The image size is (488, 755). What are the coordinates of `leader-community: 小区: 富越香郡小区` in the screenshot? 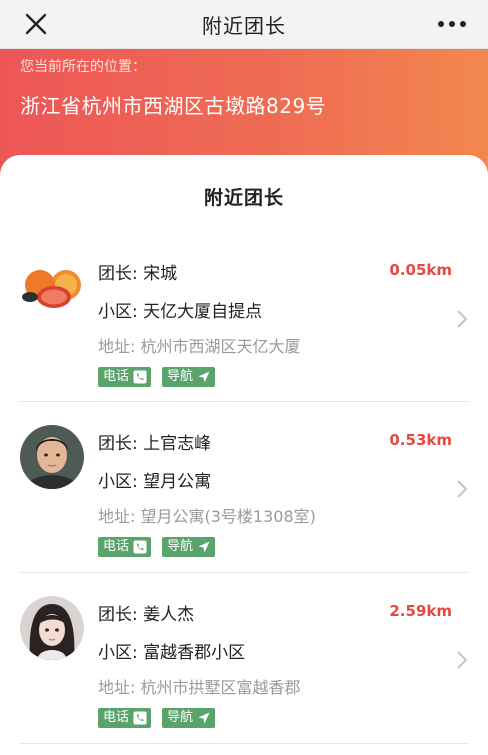 It's located at (172, 653).